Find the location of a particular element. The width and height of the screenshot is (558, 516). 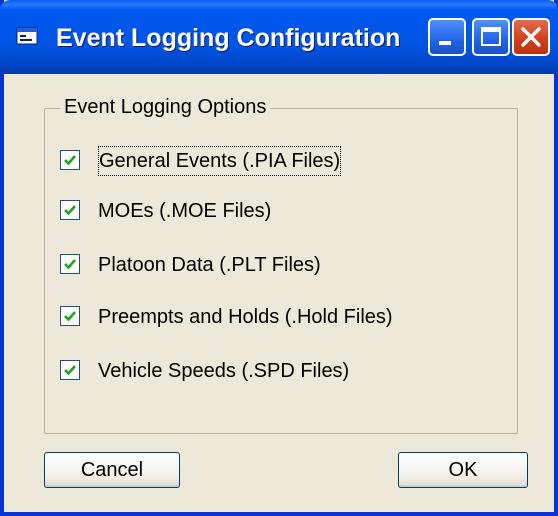

platoon-data-checkbox is located at coordinates (70, 264).